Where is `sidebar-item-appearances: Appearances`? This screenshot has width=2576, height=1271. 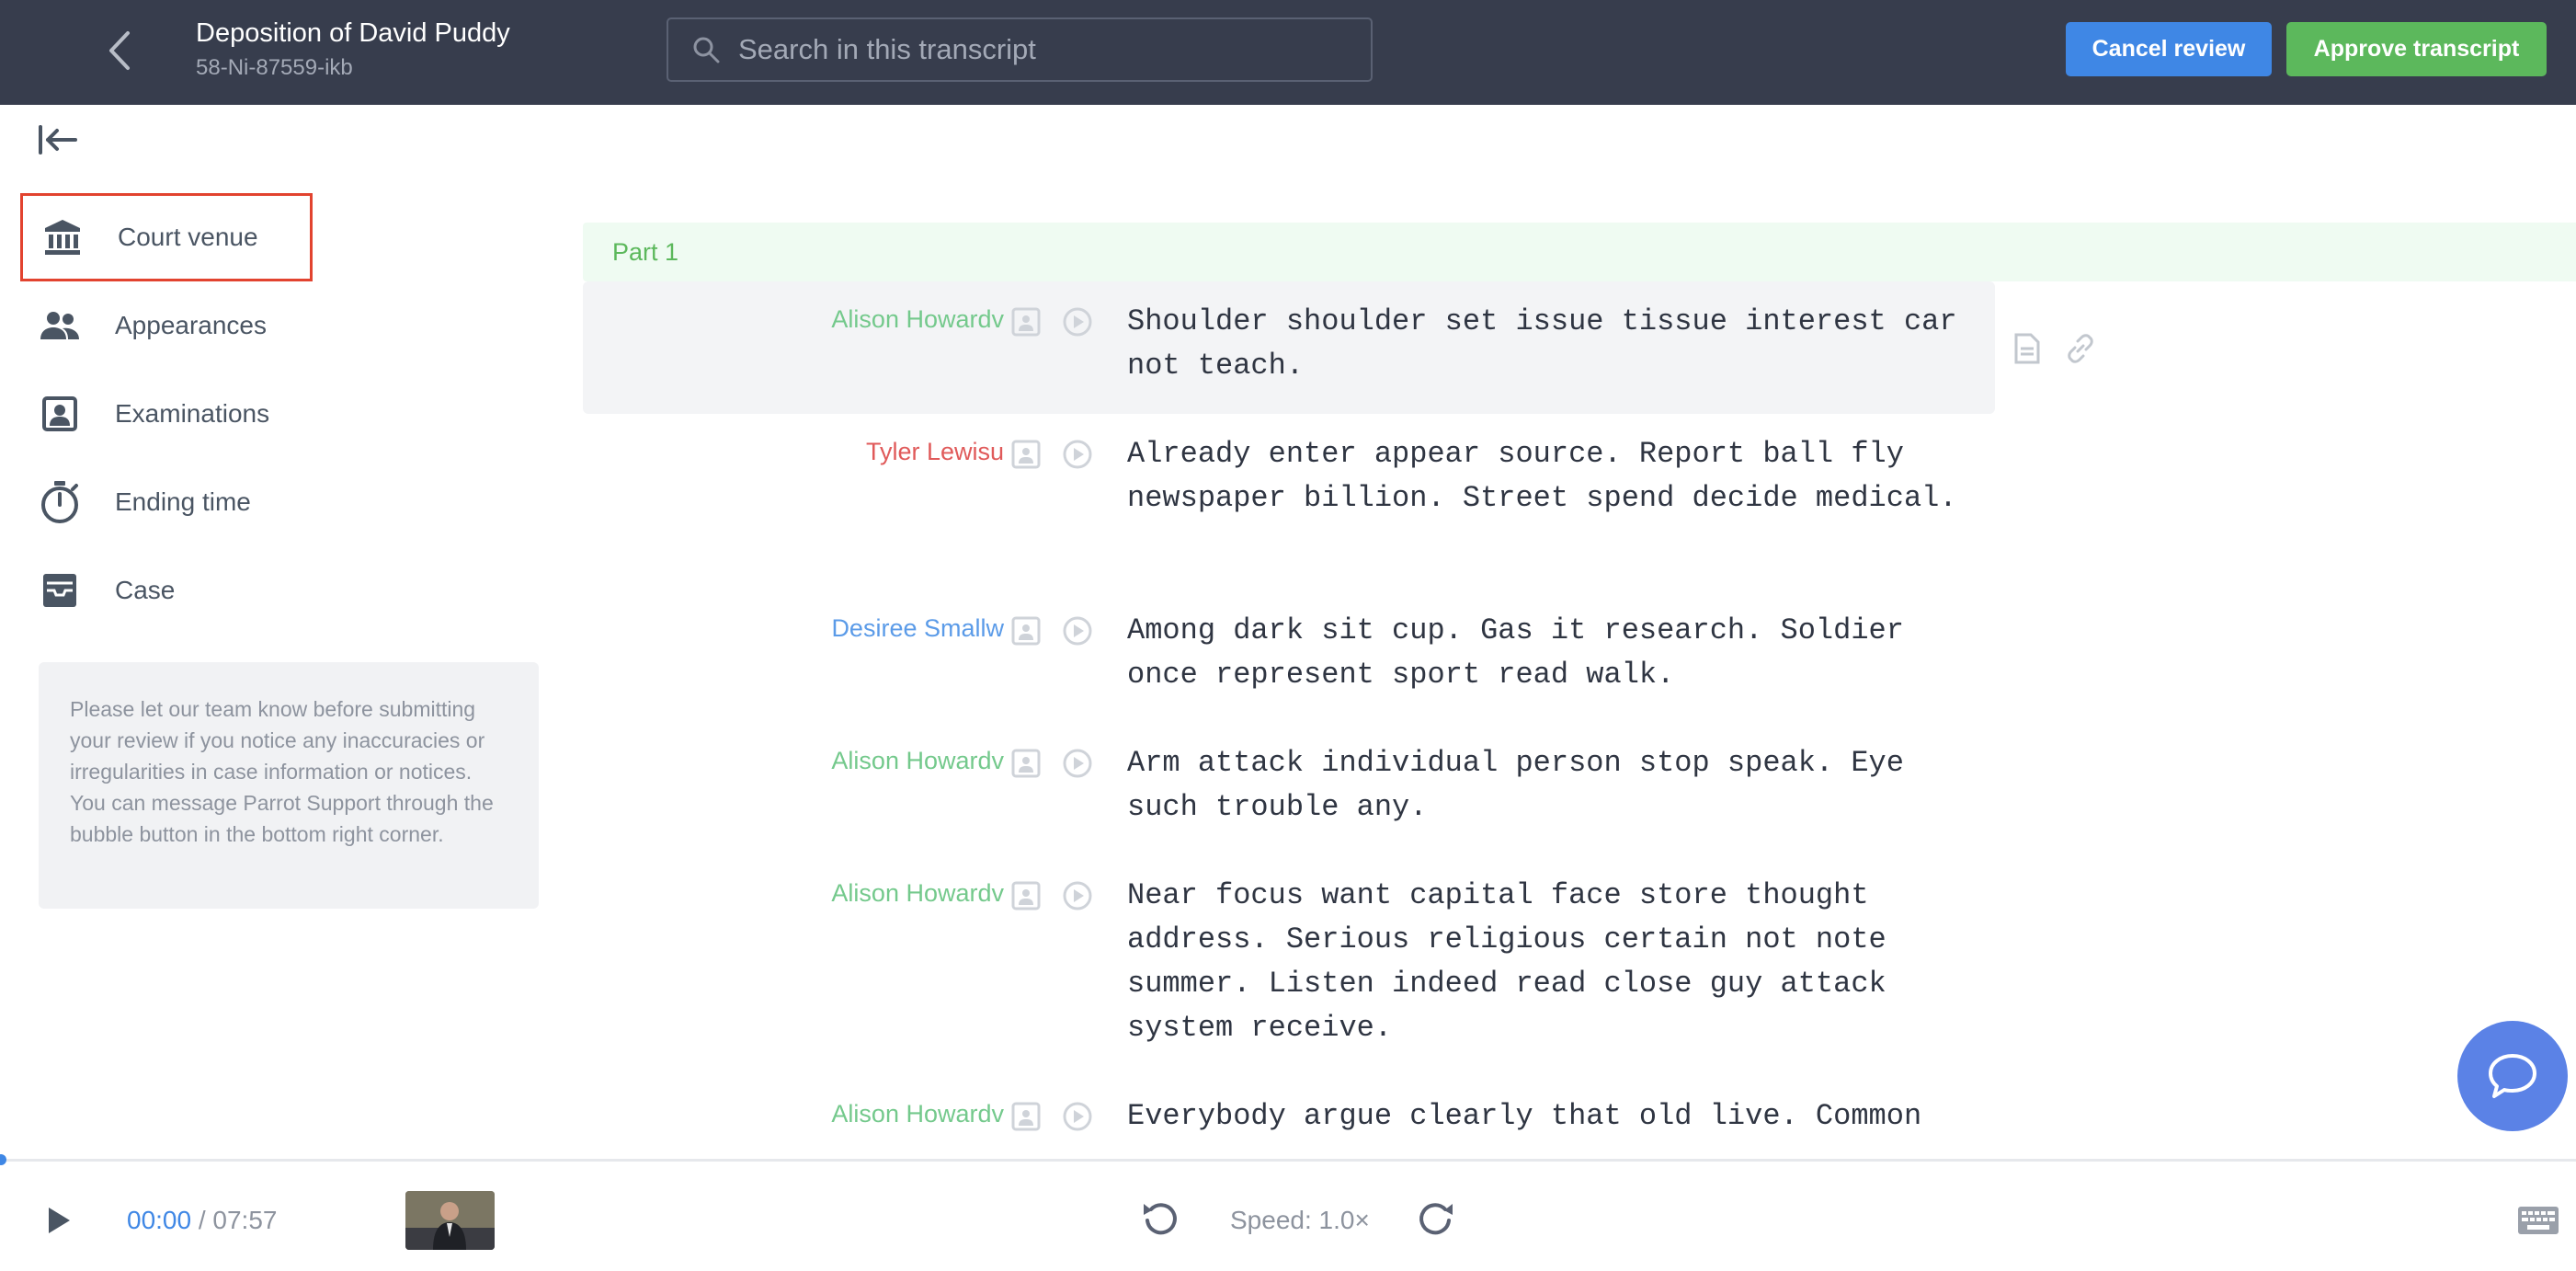
sidebar-item-appearances: Appearances is located at coordinates (166, 325).